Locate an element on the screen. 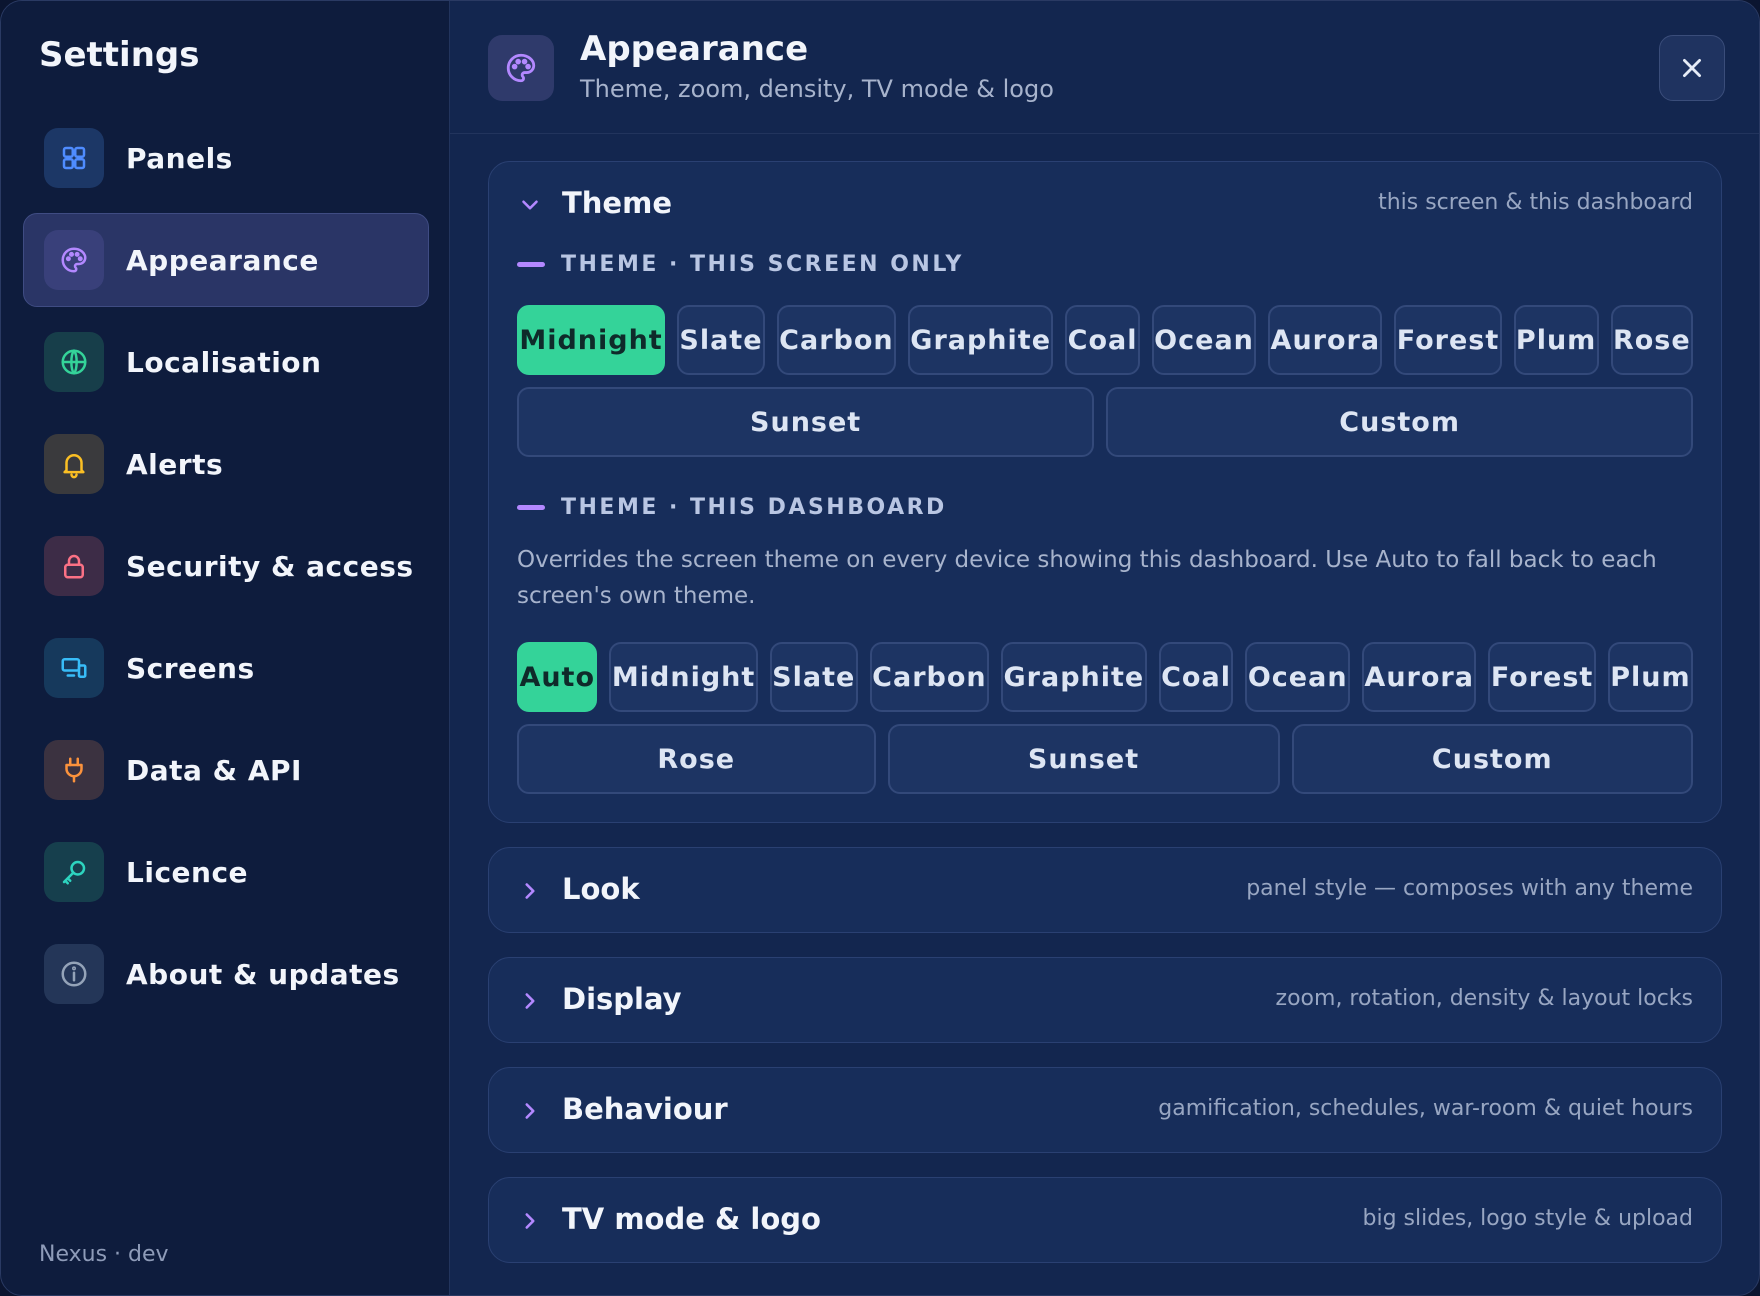  key-icon is located at coordinates (74, 872).